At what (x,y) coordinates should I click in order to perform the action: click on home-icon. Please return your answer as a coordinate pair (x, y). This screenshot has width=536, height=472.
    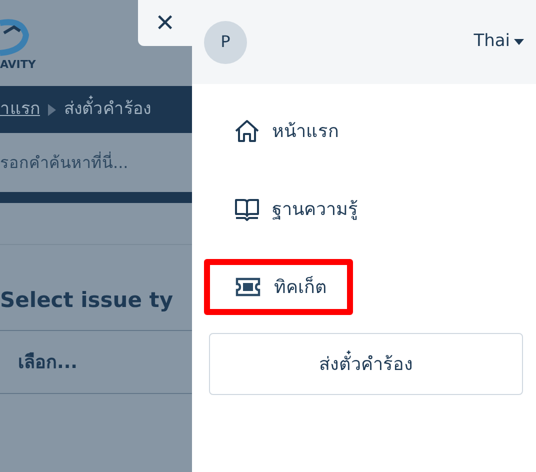
    Looking at the image, I should click on (247, 131).